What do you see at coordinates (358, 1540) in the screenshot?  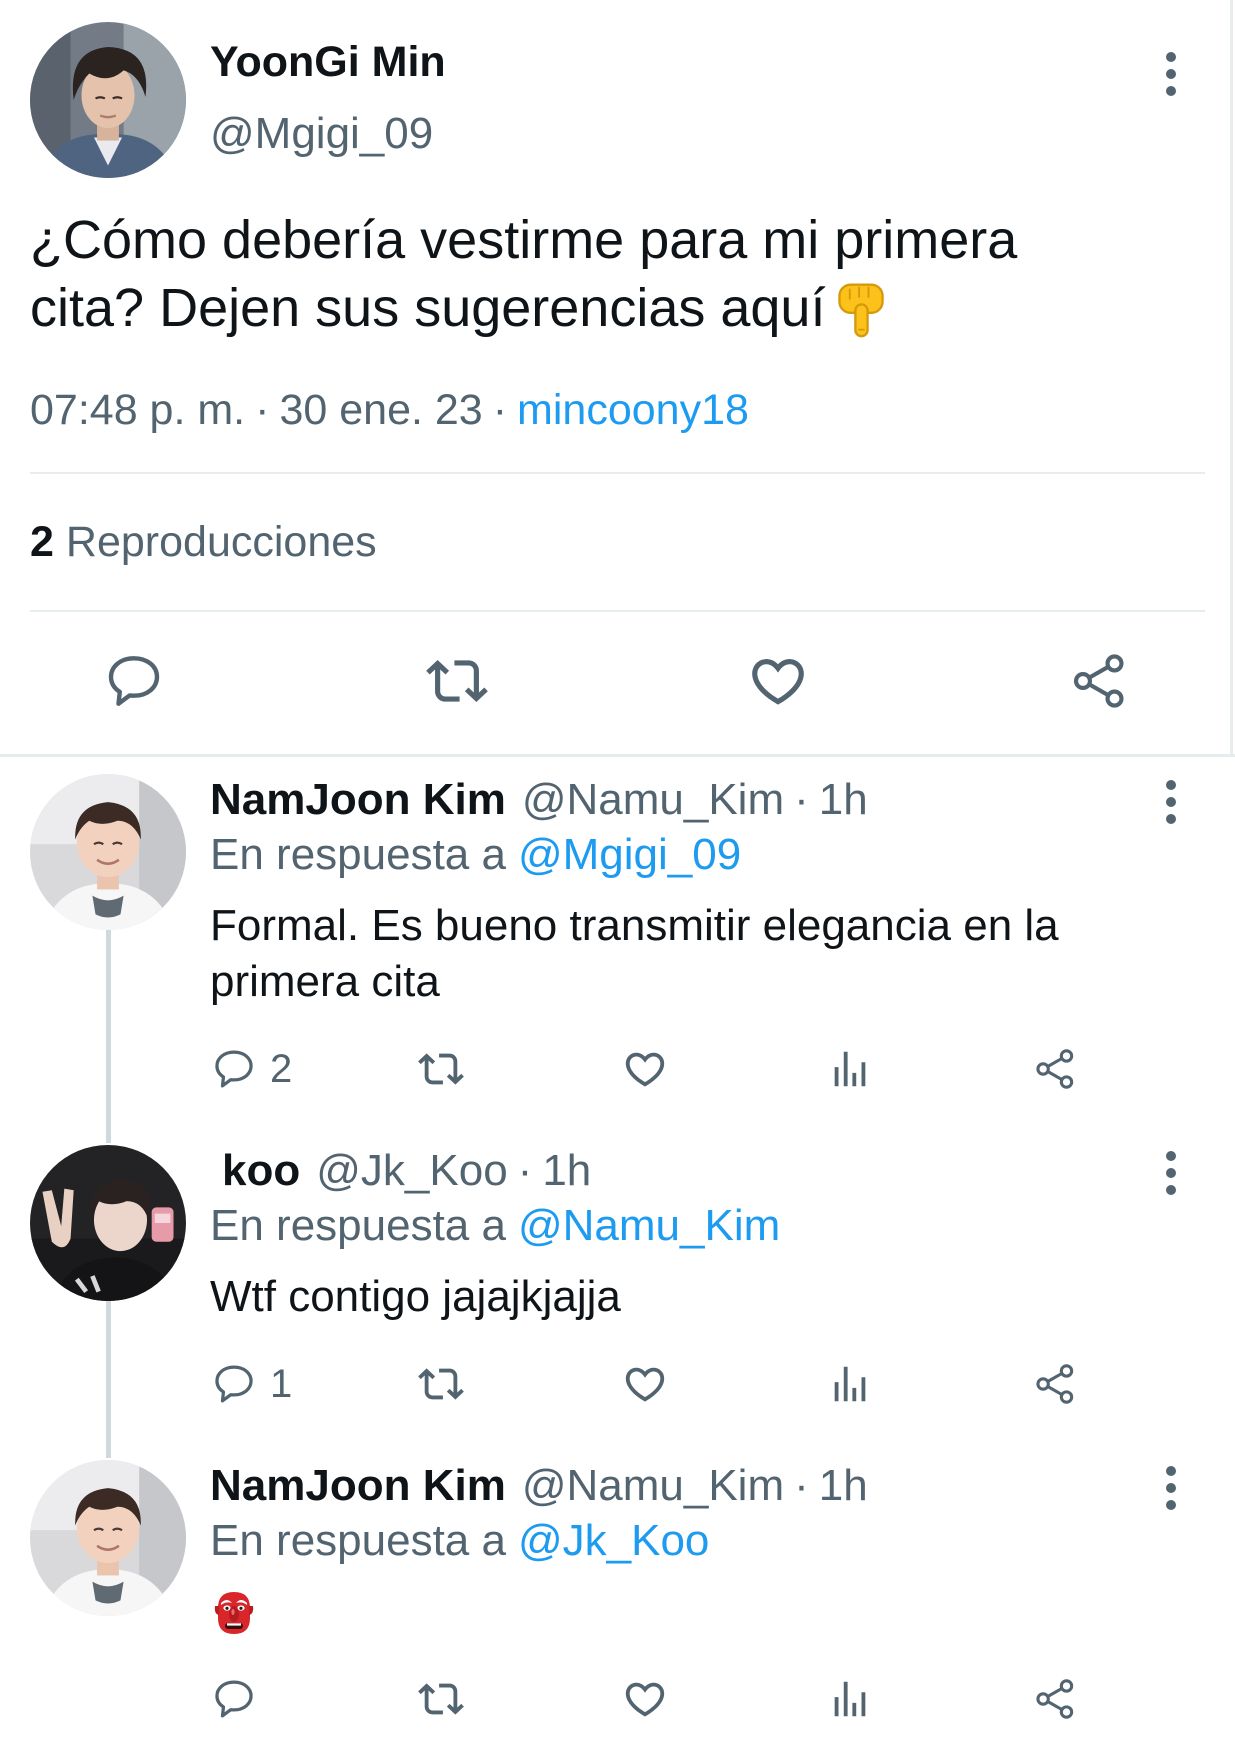 I see `replying-to-label: En respuesta a` at bounding box center [358, 1540].